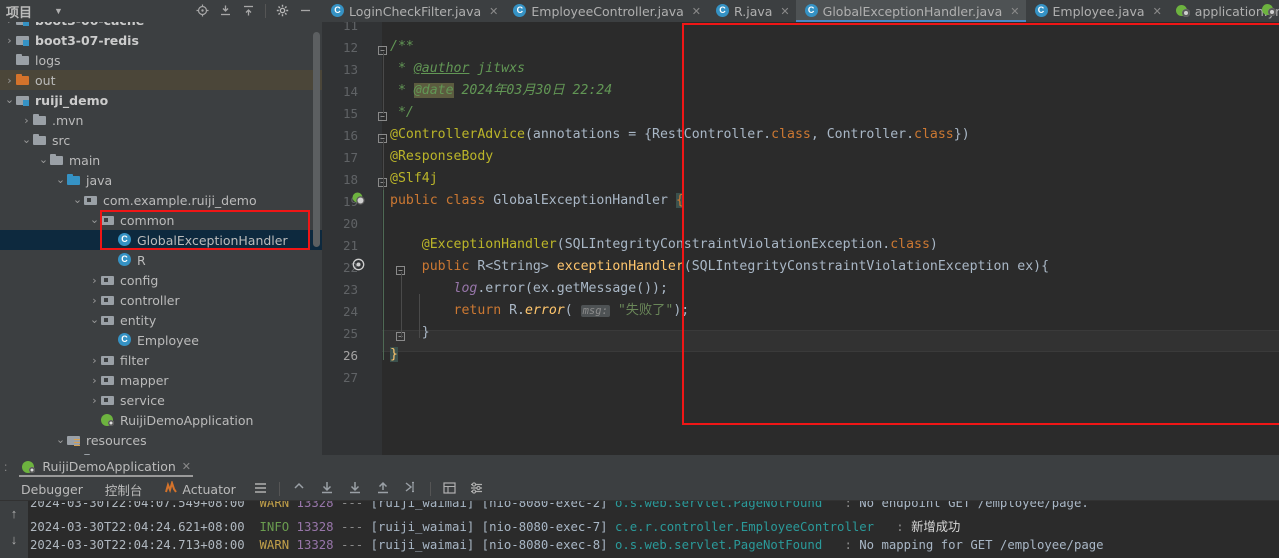 This screenshot has height=558, width=1279. What do you see at coordinates (248, 11) in the screenshot?
I see `collapse-all-icon` at bounding box center [248, 11].